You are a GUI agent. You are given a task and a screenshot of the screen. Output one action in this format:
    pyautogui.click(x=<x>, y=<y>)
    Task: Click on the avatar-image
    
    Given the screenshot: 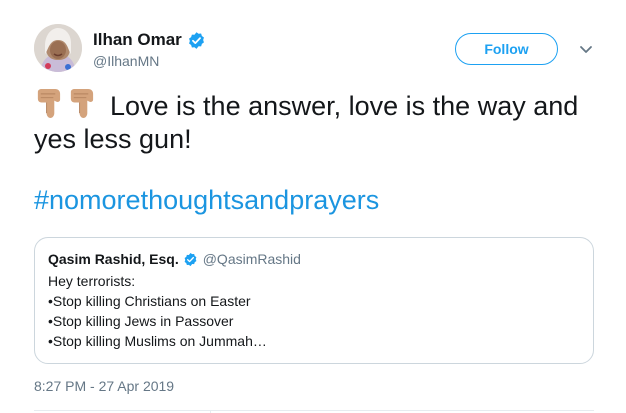 What is the action you would take?
    pyautogui.click(x=58, y=48)
    